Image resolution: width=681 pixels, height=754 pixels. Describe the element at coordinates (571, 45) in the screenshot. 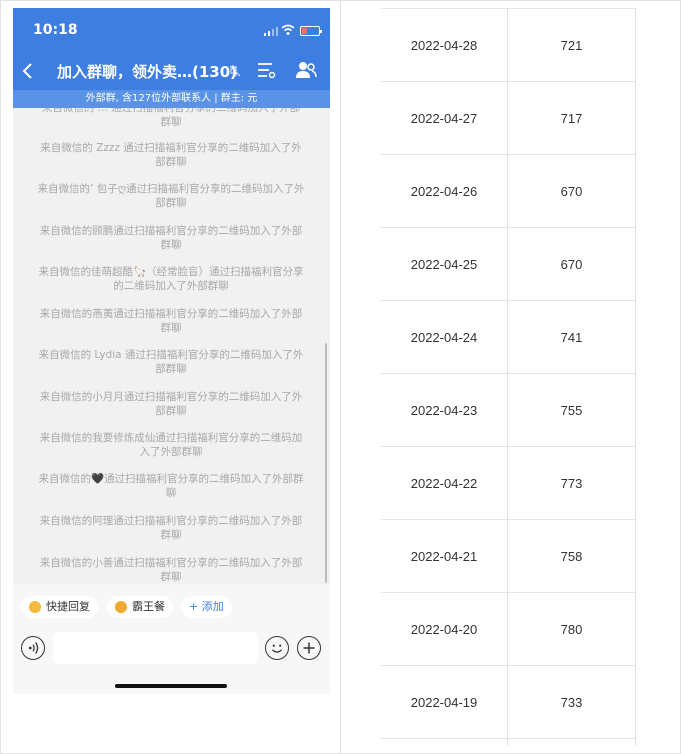

I see `value-cell: 721` at that location.